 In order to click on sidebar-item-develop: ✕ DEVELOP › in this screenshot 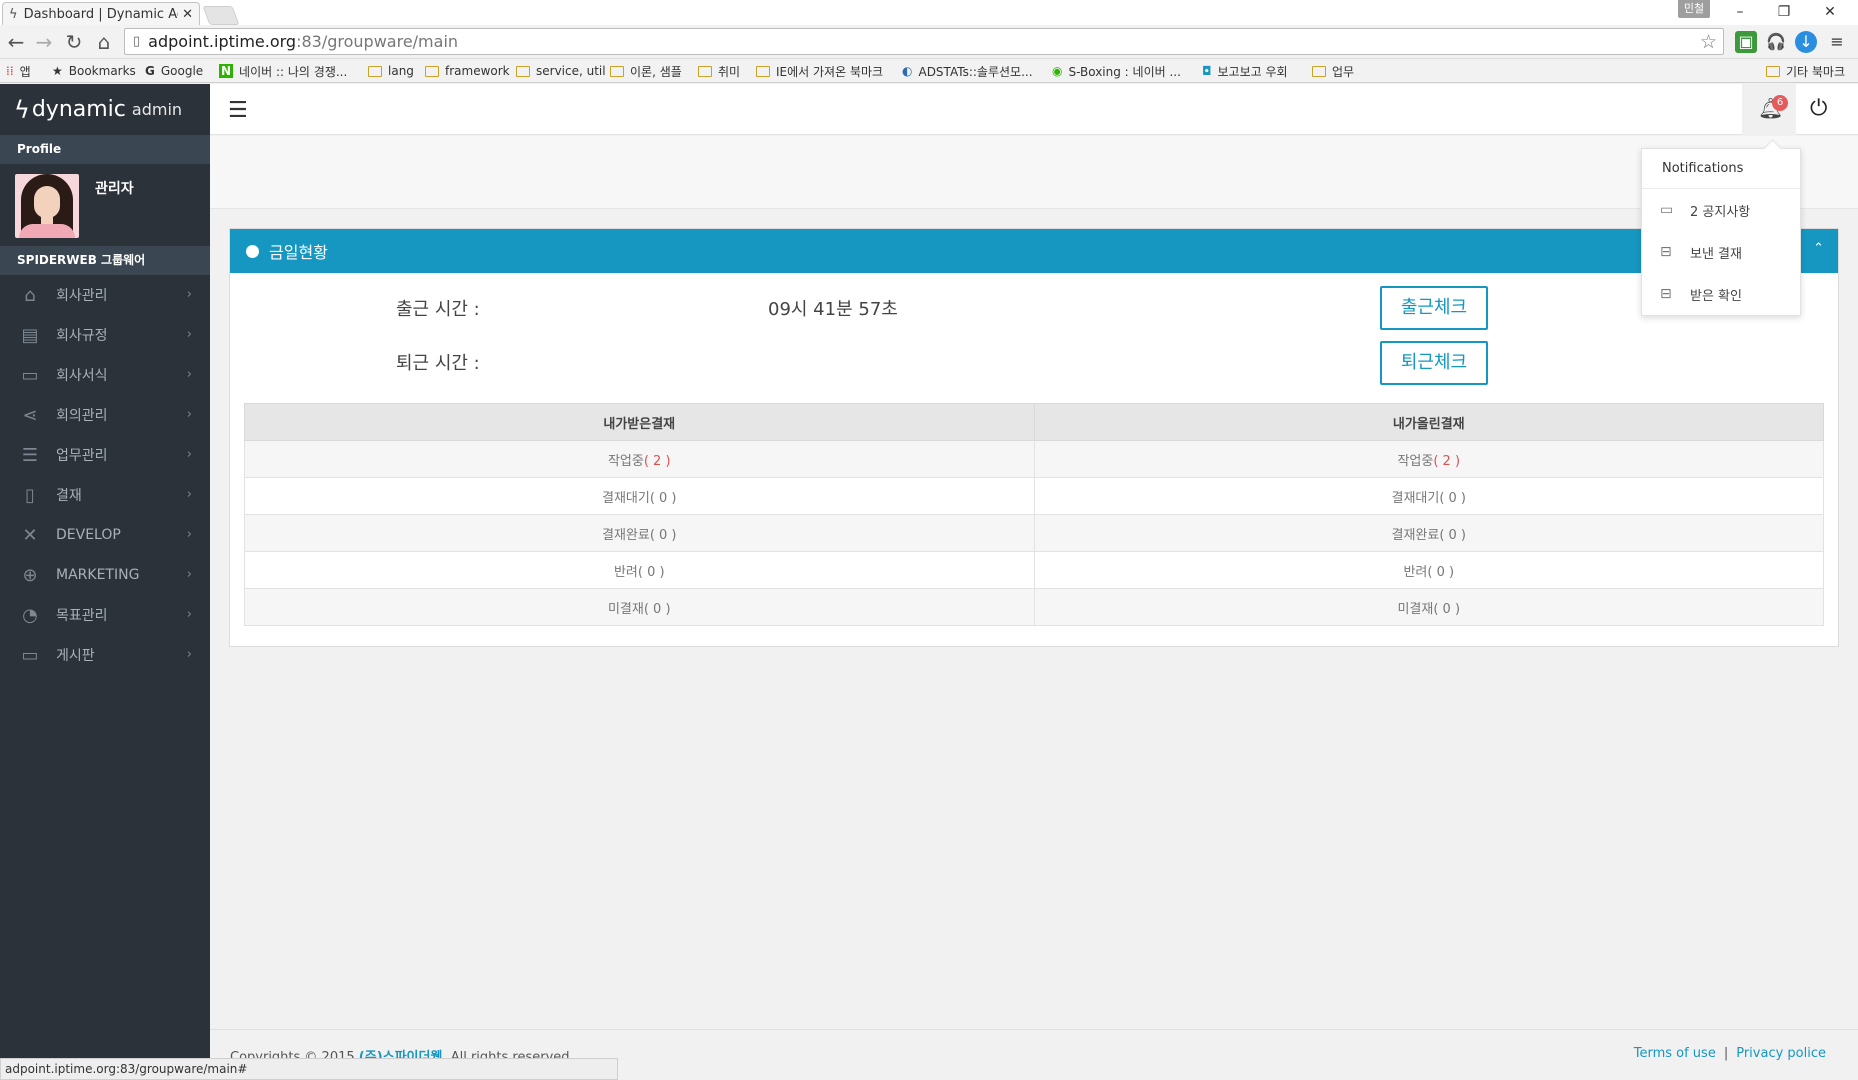, I will do `click(105, 535)`.